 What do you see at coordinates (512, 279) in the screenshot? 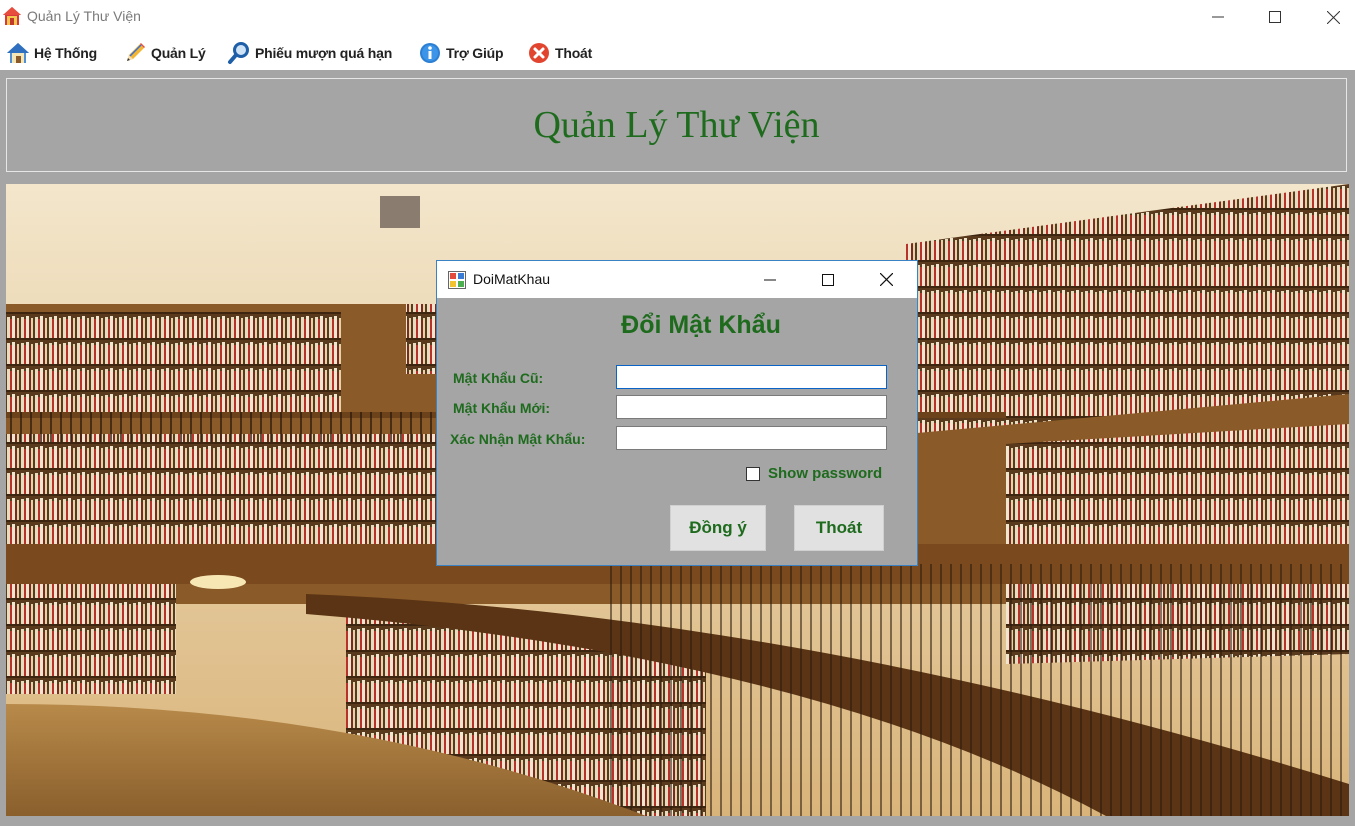
I see `dialog-title: DoiMatKhau` at bounding box center [512, 279].